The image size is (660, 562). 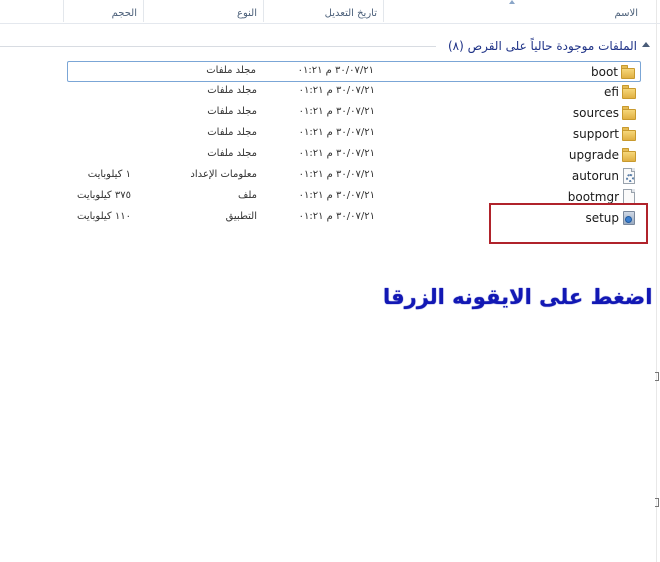 I want to click on file-name: autorun, so click(x=595, y=176).